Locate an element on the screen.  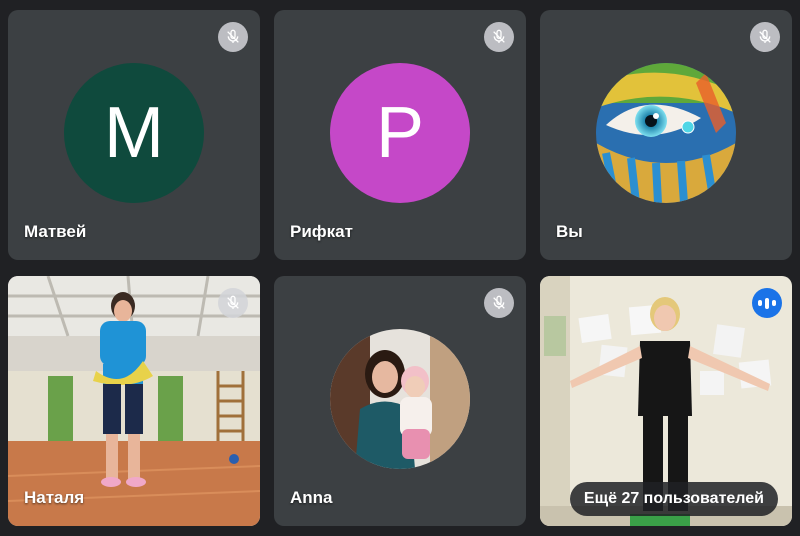
participant-tile-matvey: М Матвей is located at coordinates (134, 135).